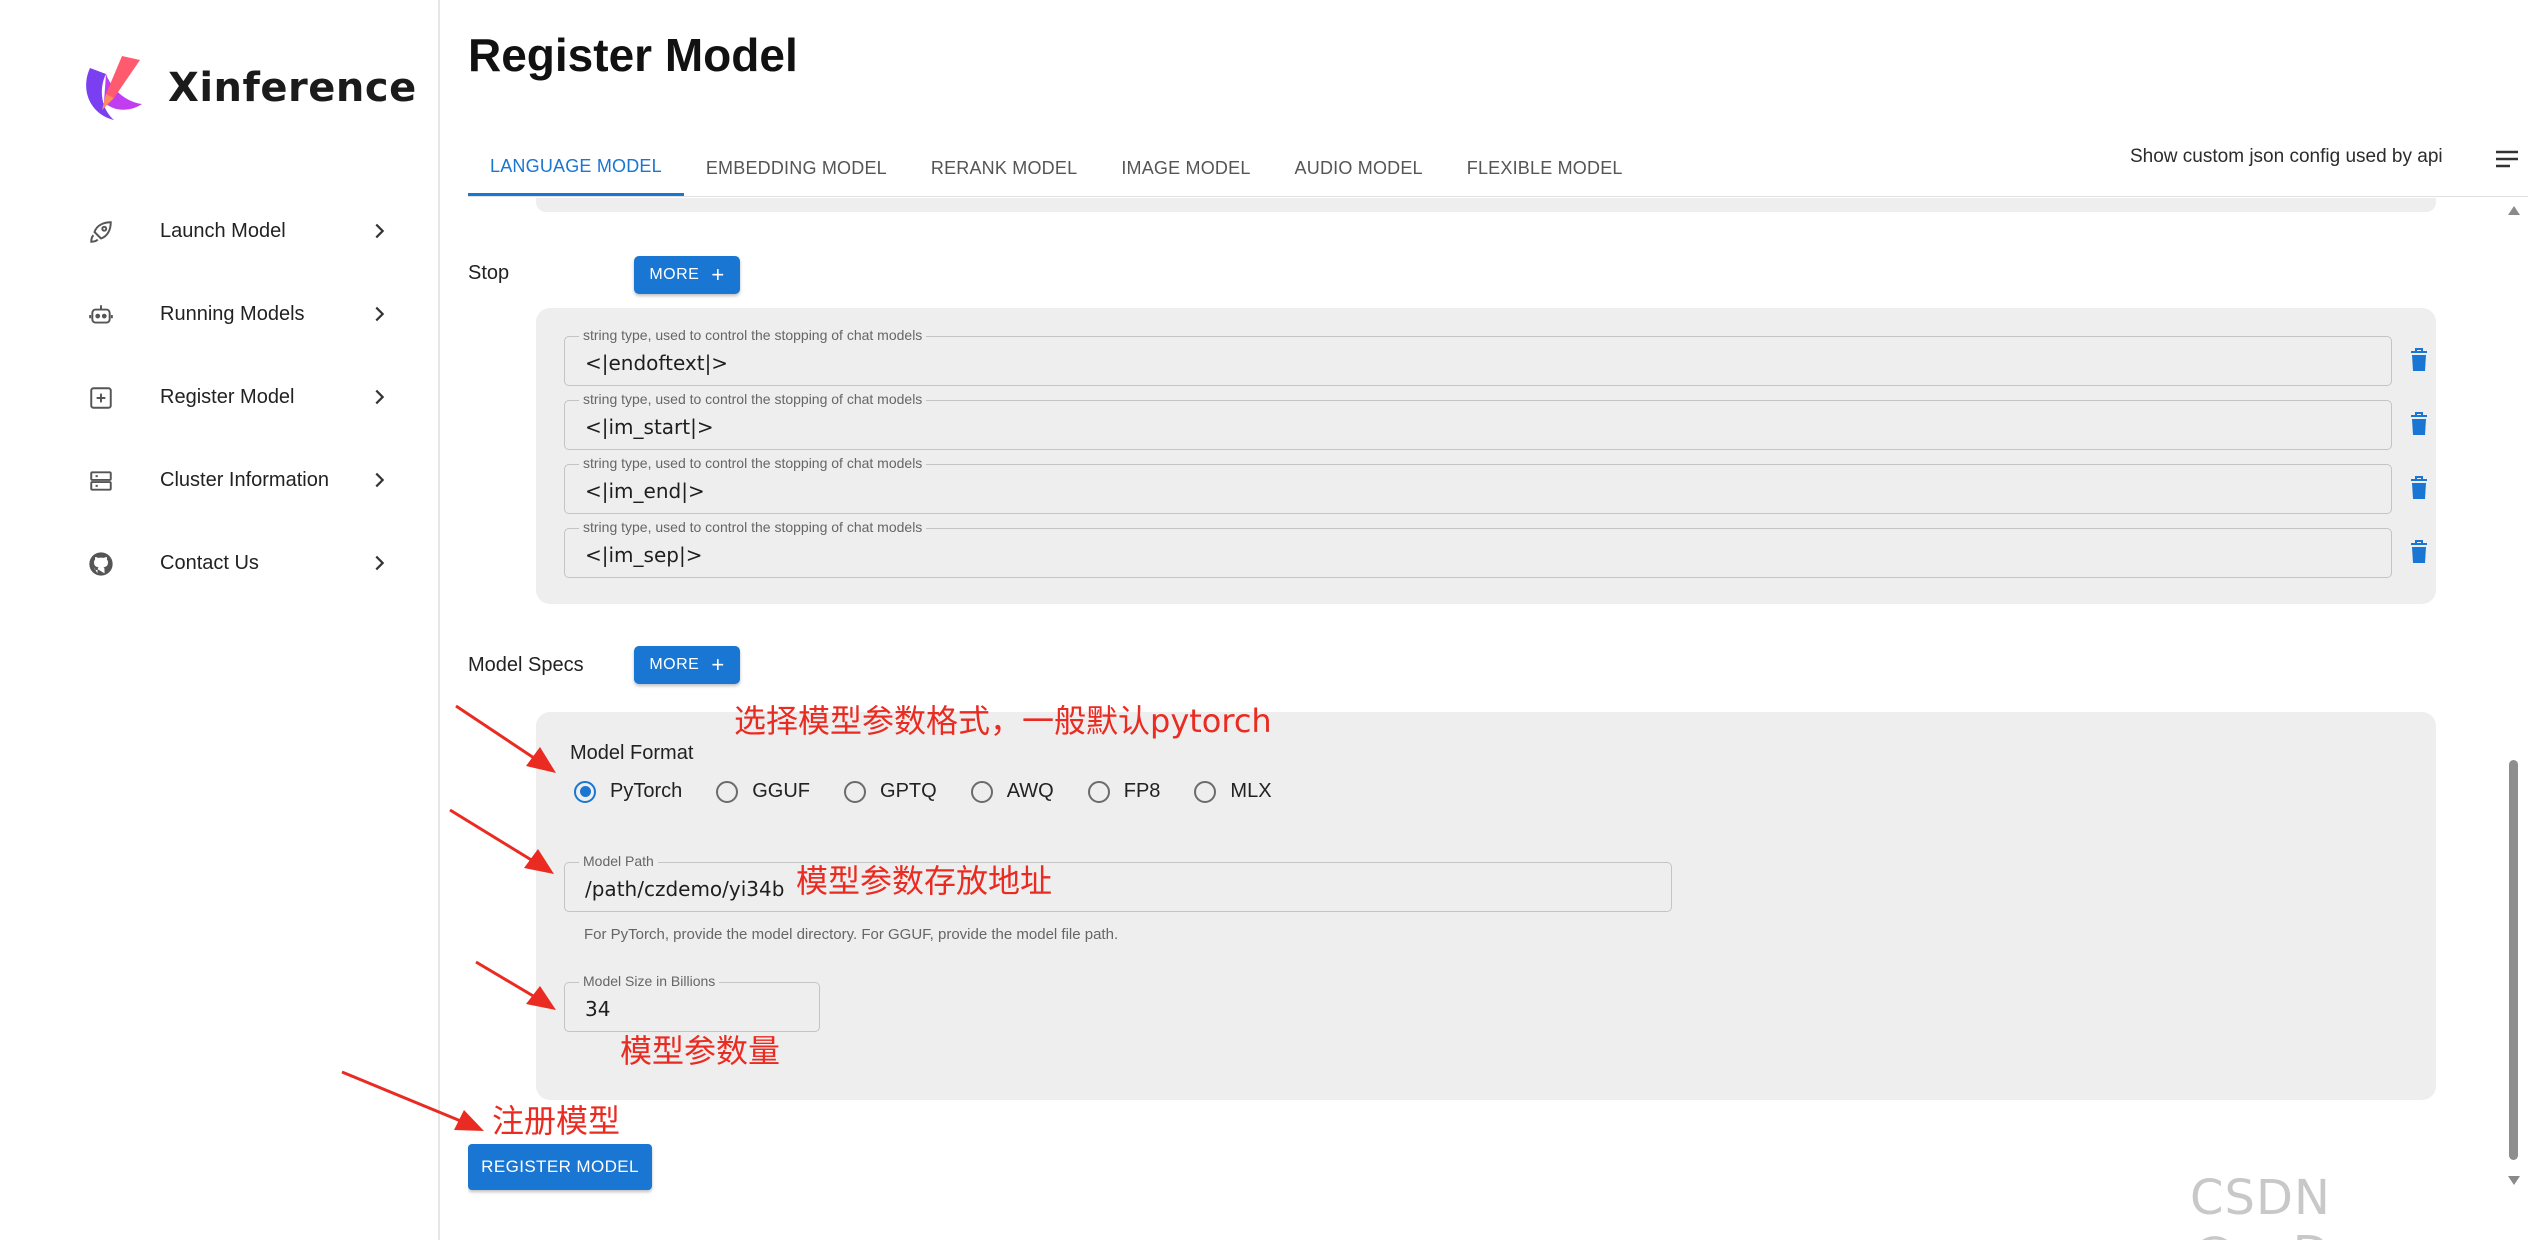 The image size is (2548, 1240). What do you see at coordinates (632, 753) in the screenshot?
I see `model-format-label: Model Format` at bounding box center [632, 753].